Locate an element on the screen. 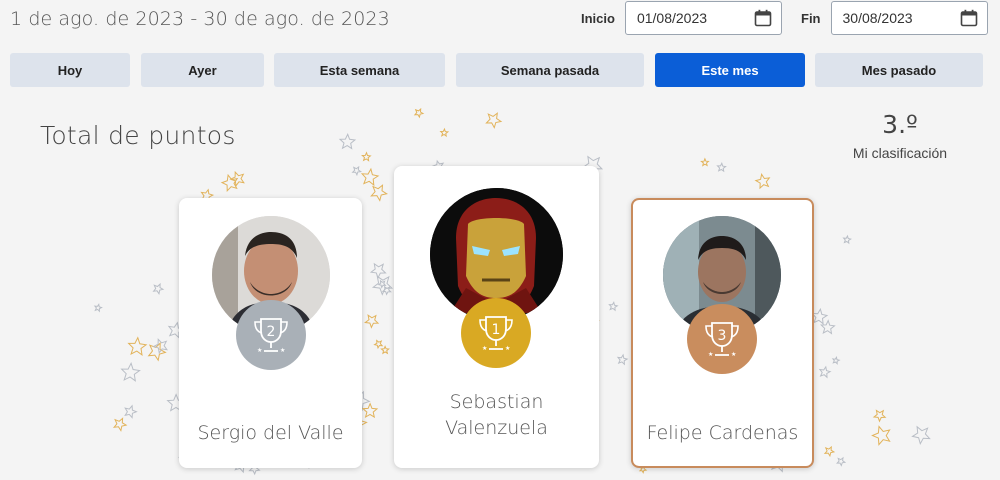 Image resolution: width=1000 pixels, height=480 pixels. person-name-line-2: Valenzuela is located at coordinates (496, 428).